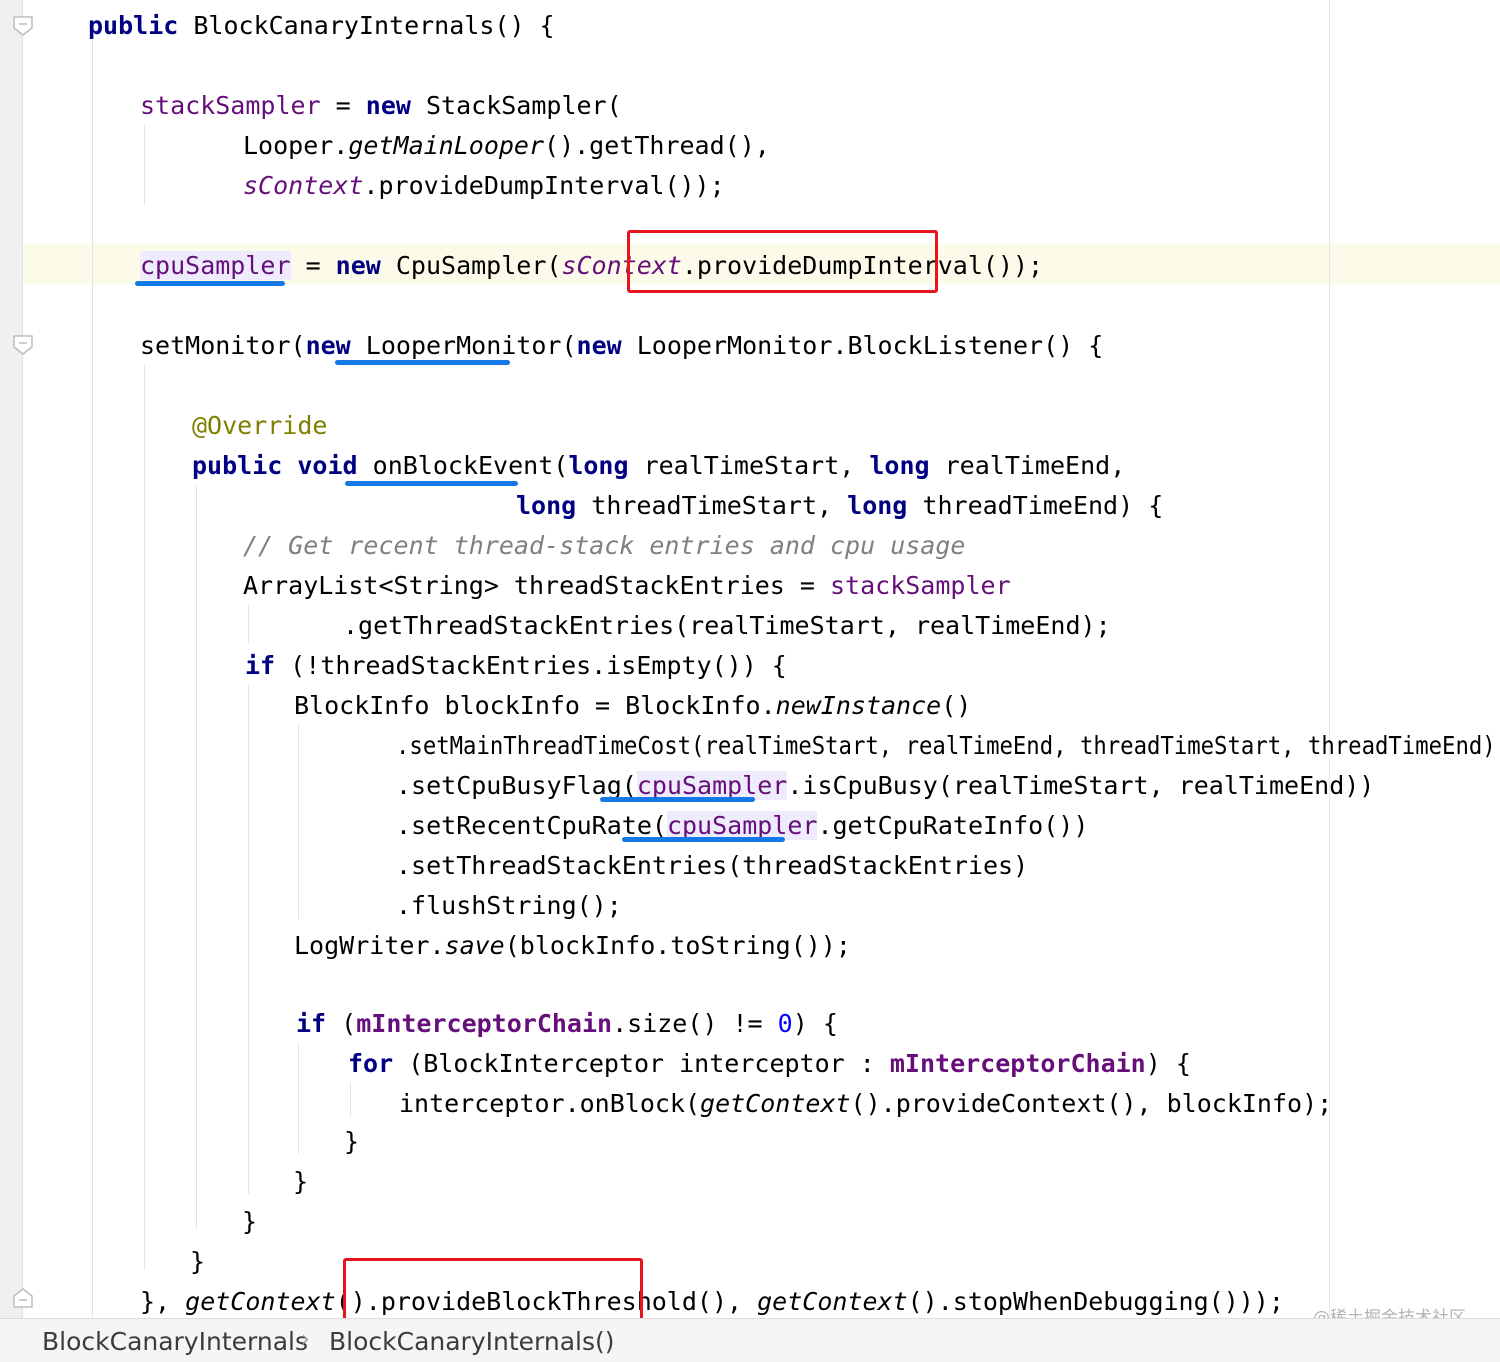  I want to click on code-line-flush: .flushString();, so click(509, 906).